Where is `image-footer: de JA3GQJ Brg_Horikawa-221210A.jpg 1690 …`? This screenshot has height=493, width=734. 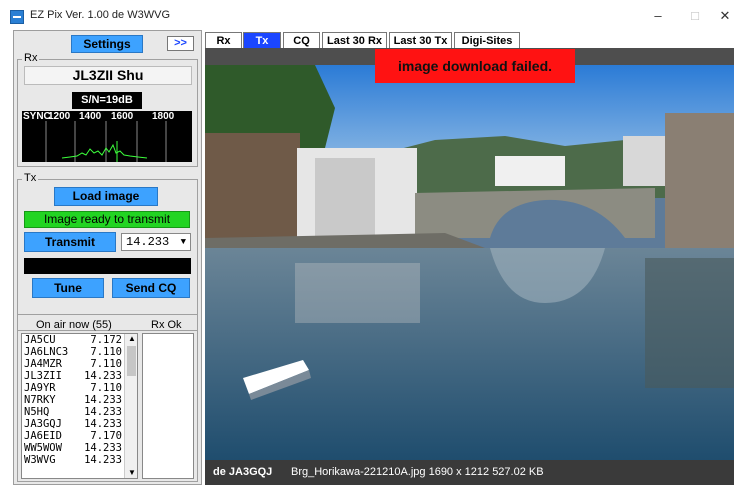 image-footer: de JA3GQJ Brg_Horikawa-221210A.jpg 1690 … is located at coordinates (469, 472).